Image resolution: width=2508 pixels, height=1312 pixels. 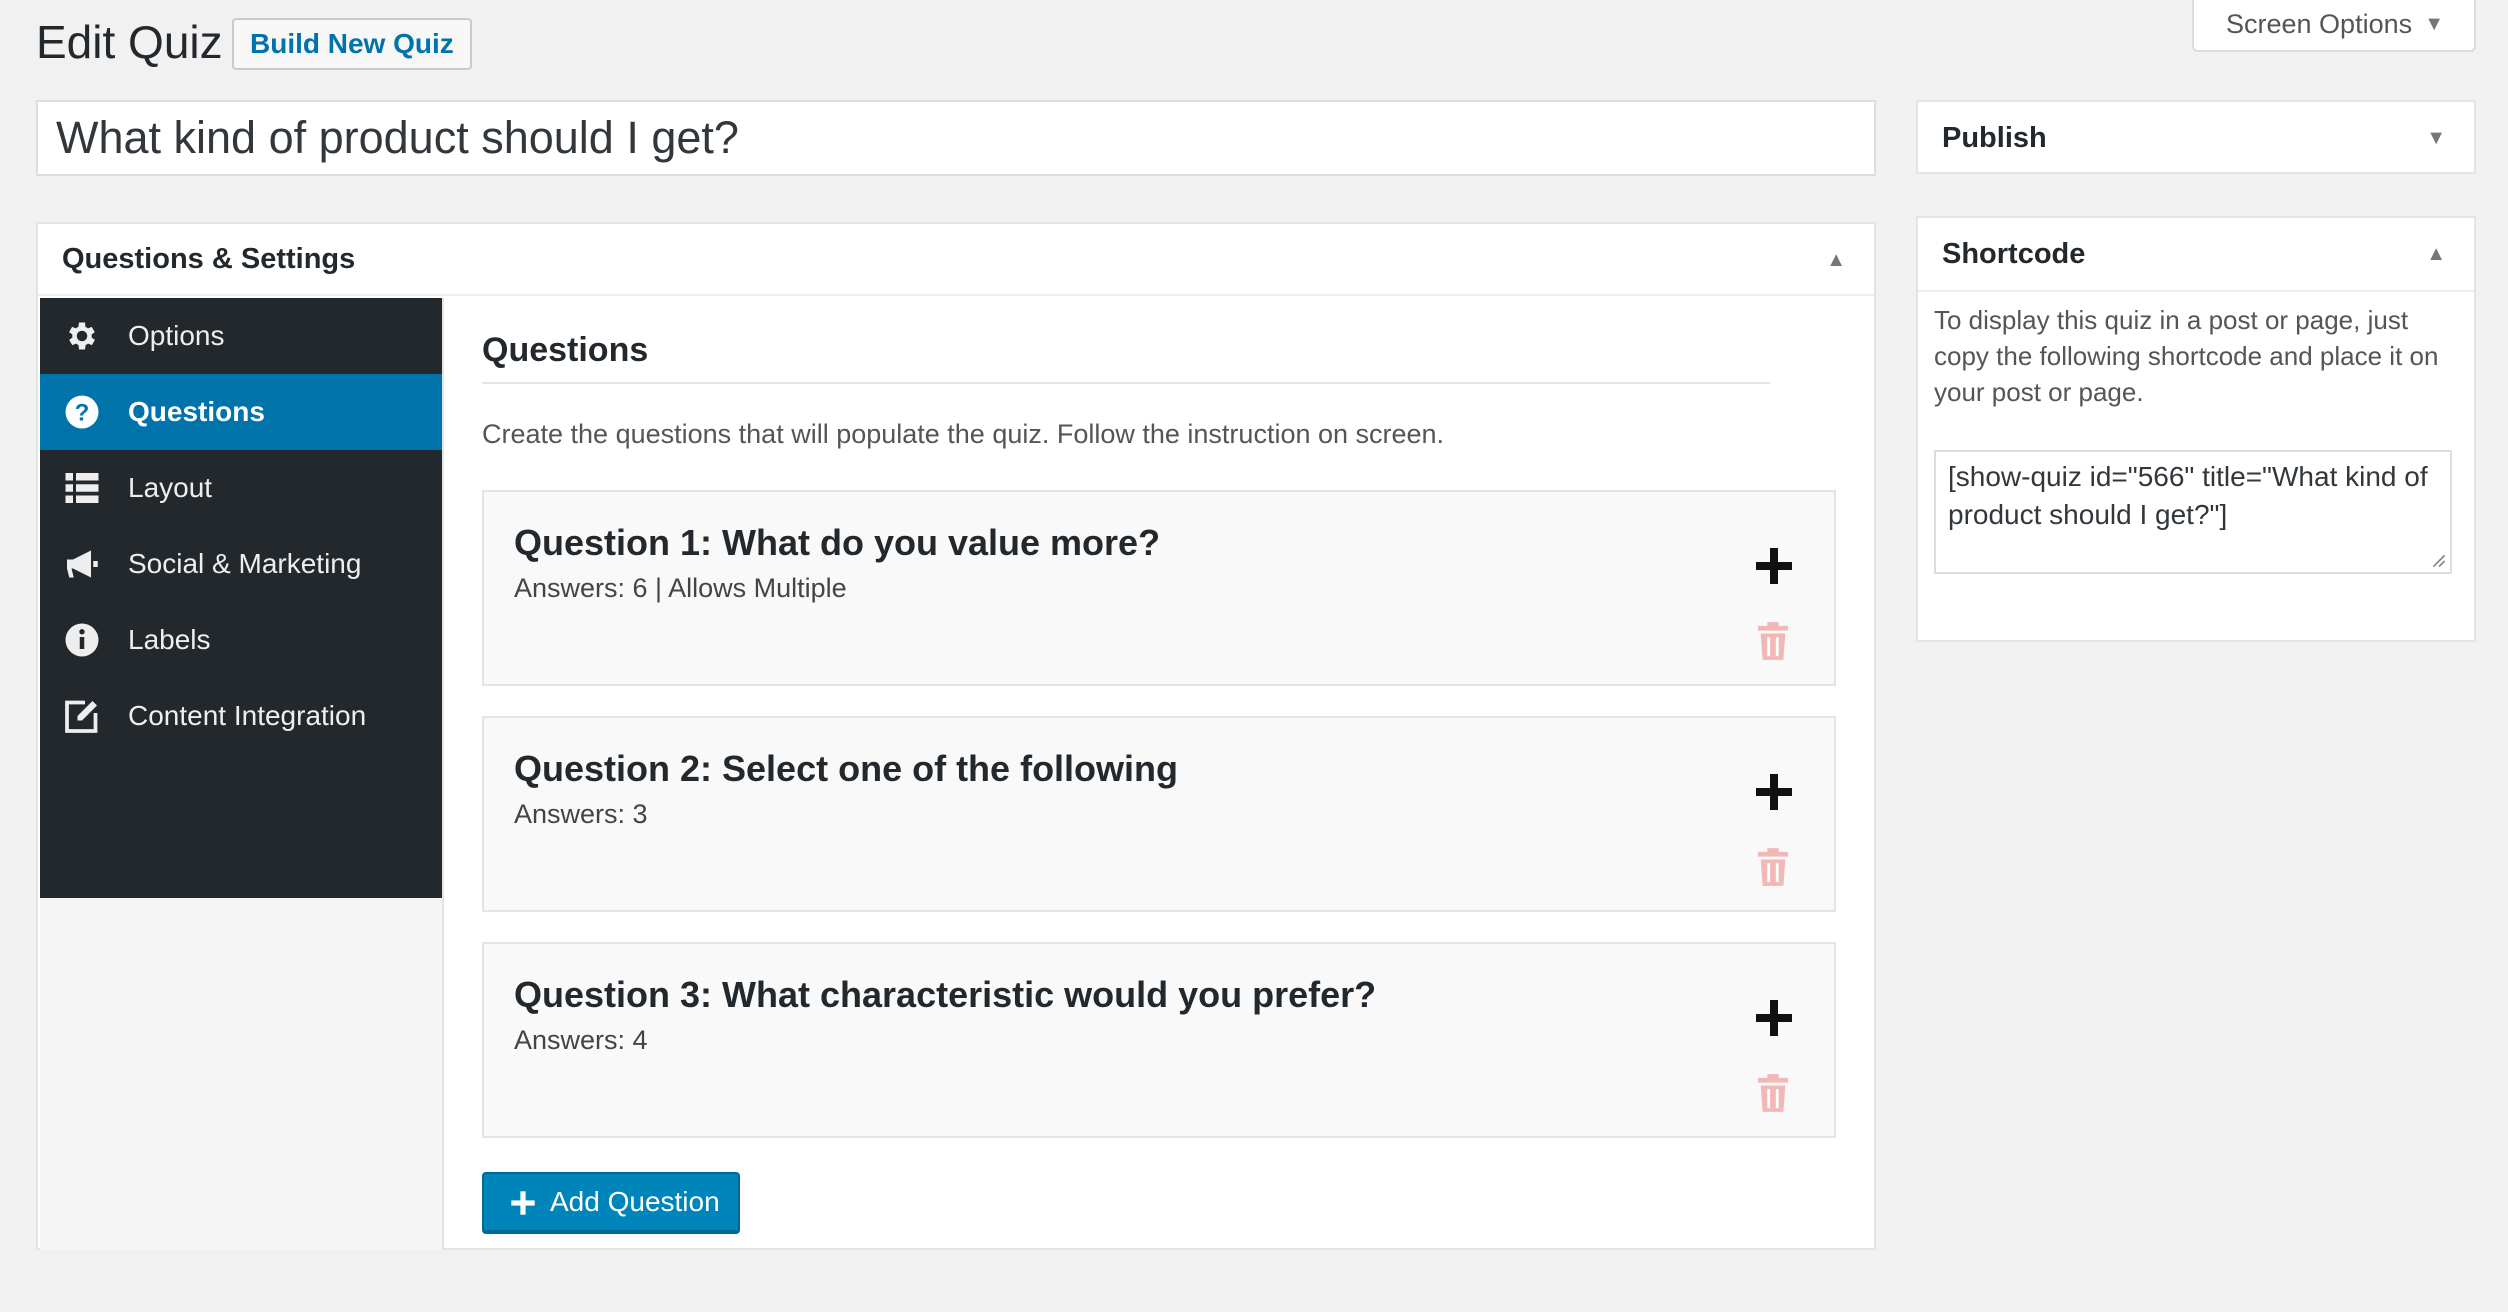 What do you see at coordinates (241, 640) in the screenshot?
I see `sidebar-item-labels: Labels` at bounding box center [241, 640].